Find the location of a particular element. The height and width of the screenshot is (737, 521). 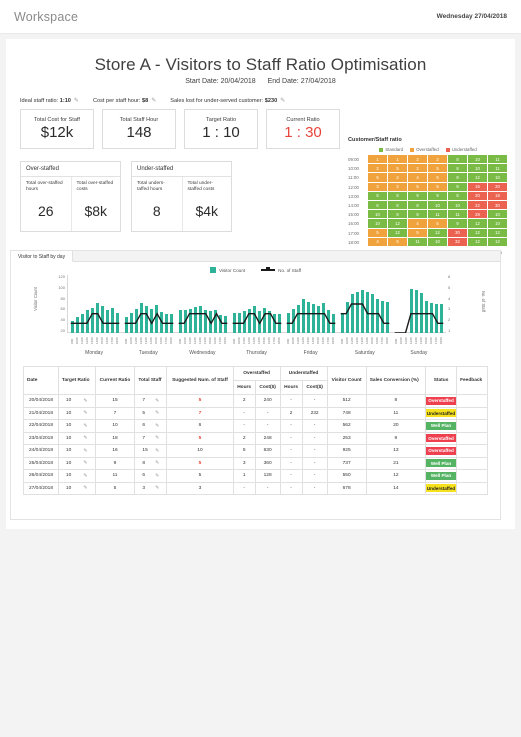

heatmap-cell: 16 is located at coordinates (478, 187).